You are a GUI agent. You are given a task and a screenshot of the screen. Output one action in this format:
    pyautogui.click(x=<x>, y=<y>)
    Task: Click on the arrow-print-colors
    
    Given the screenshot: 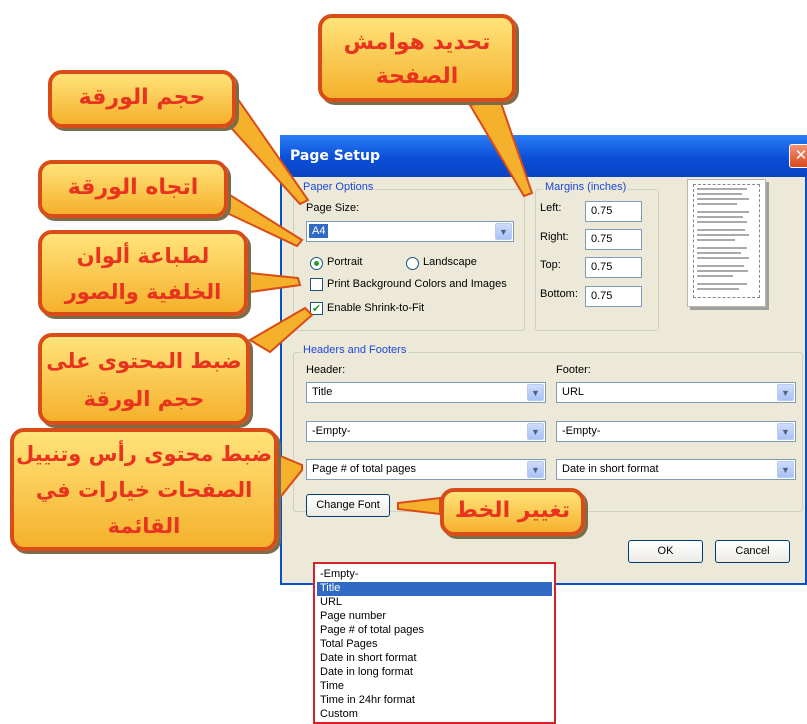 What is the action you would take?
    pyautogui.click(x=270, y=282)
    